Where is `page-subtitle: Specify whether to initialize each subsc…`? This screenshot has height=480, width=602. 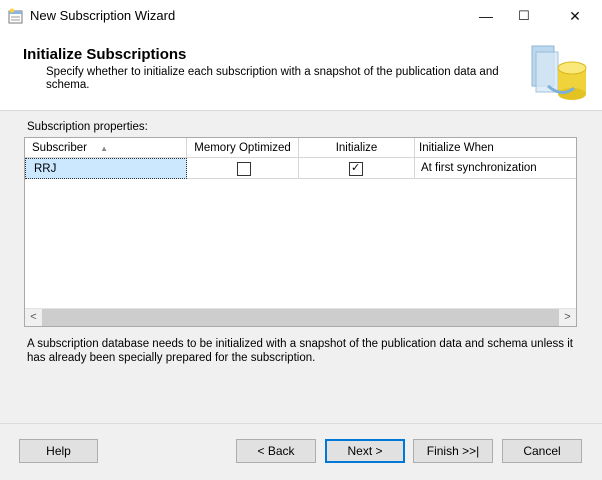
page-subtitle: Specify whether to initialize each subsc… is located at coordinates (272, 78).